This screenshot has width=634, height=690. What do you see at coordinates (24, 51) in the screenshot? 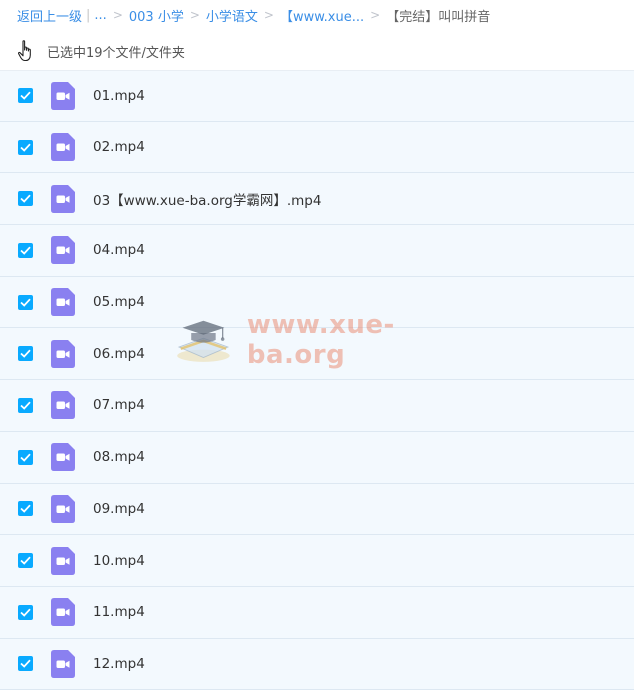
I see `hand-cursor-icon` at bounding box center [24, 51].